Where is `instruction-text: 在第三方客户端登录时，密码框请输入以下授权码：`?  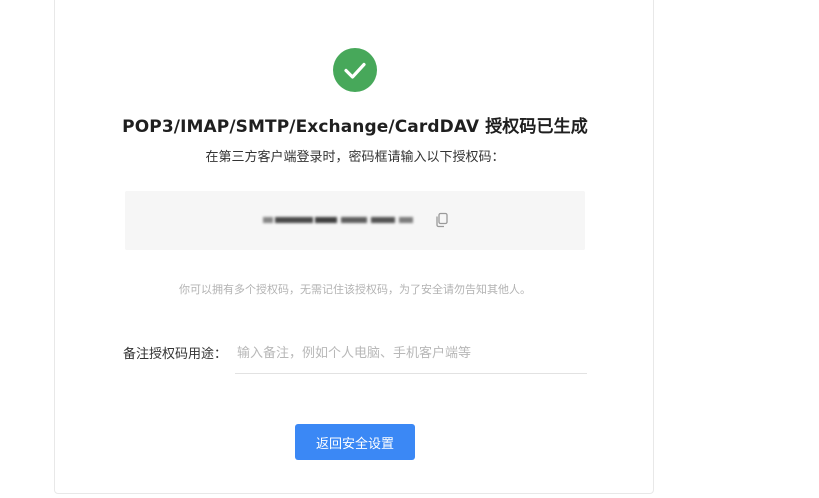
instruction-text: 在第三方客户端登录时，密码框请输入以下授权码： is located at coordinates (355, 157).